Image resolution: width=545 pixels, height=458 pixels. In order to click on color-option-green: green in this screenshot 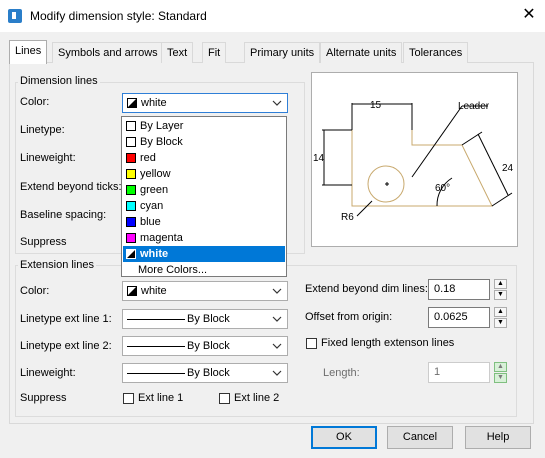, I will do `click(204, 190)`.